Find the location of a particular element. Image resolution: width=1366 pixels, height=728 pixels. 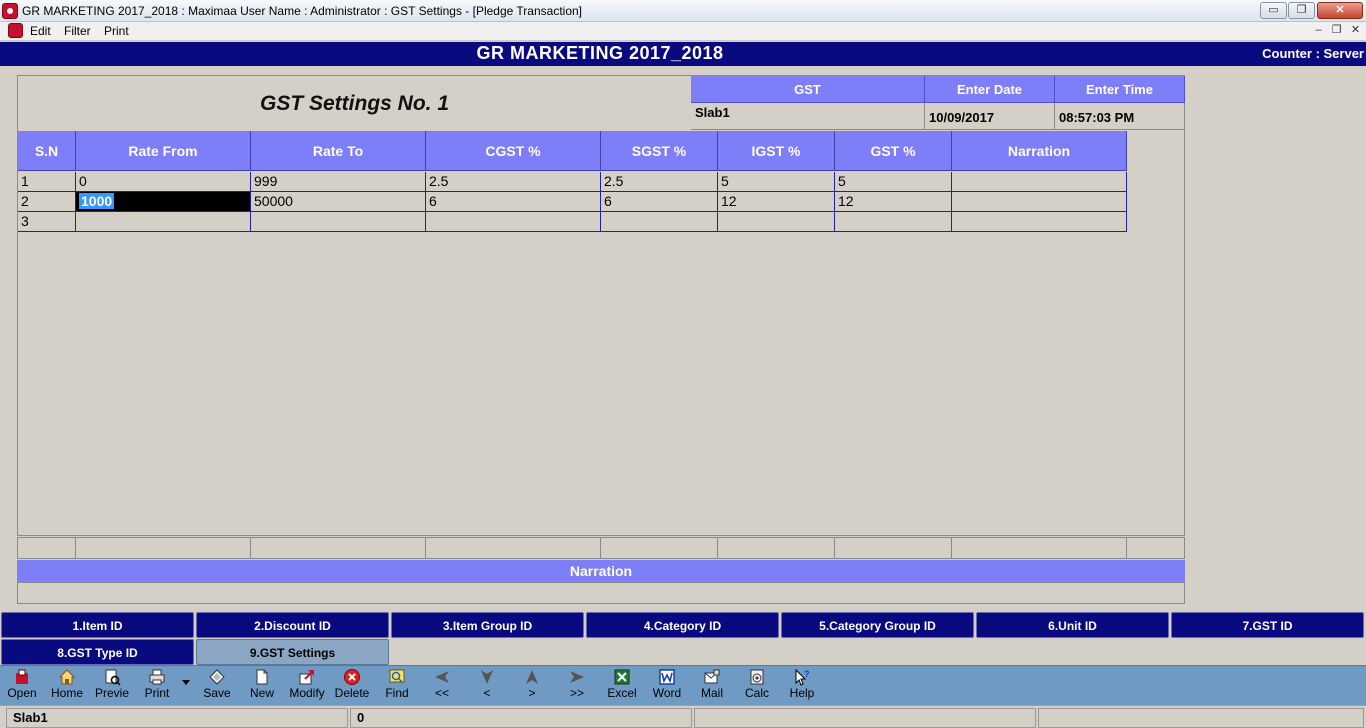

table-cell-gst: 5 is located at coordinates (893, 182).